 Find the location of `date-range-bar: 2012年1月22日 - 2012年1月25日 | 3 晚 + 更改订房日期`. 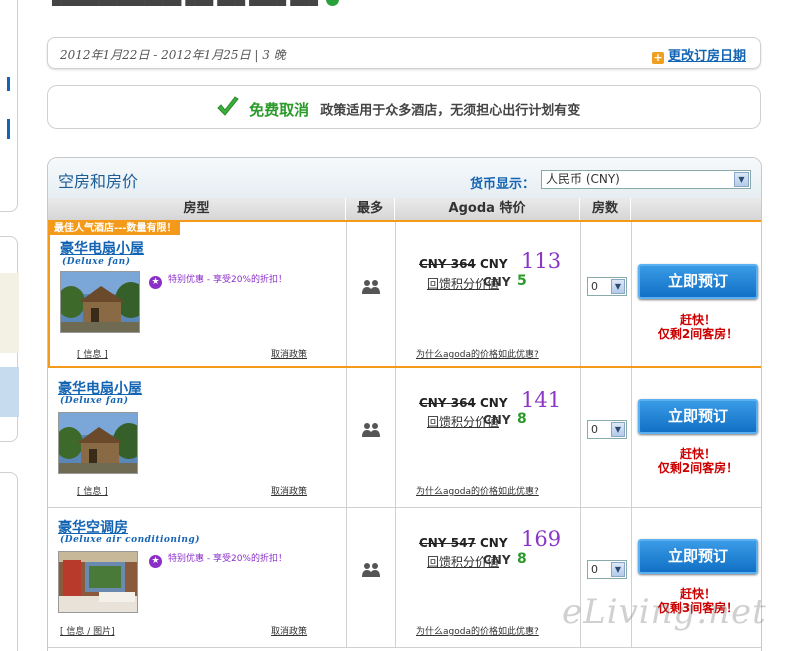

date-range-bar: 2012年1月22日 - 2012年1月25日 | 3 晚 + 更改订房日期 is located at coordinates (404, 53).